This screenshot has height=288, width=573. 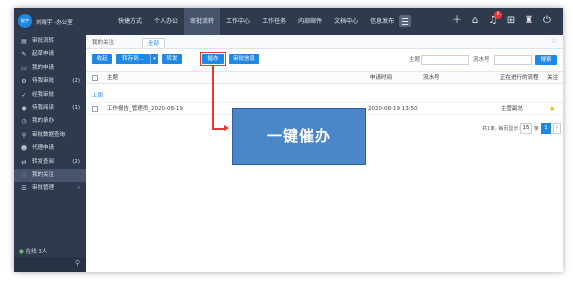 I want to click on page-size-select: 15, so click(x=526, y=128).